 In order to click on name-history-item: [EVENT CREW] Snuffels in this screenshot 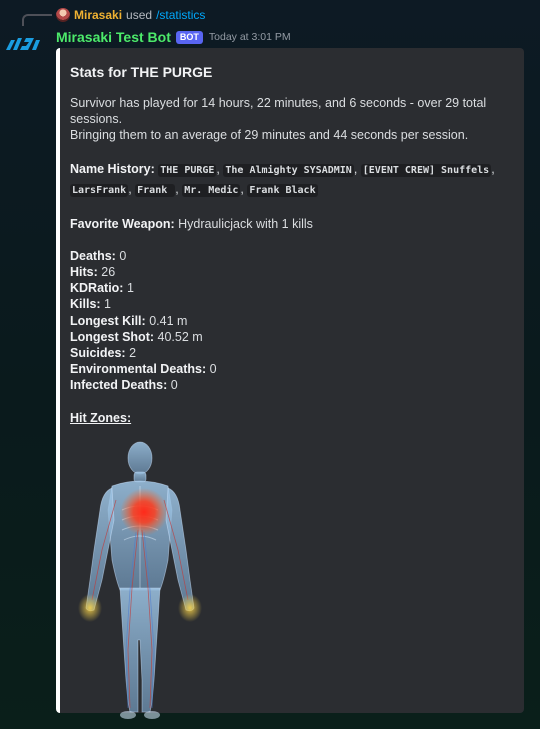, I will do `click(426, 170)`.